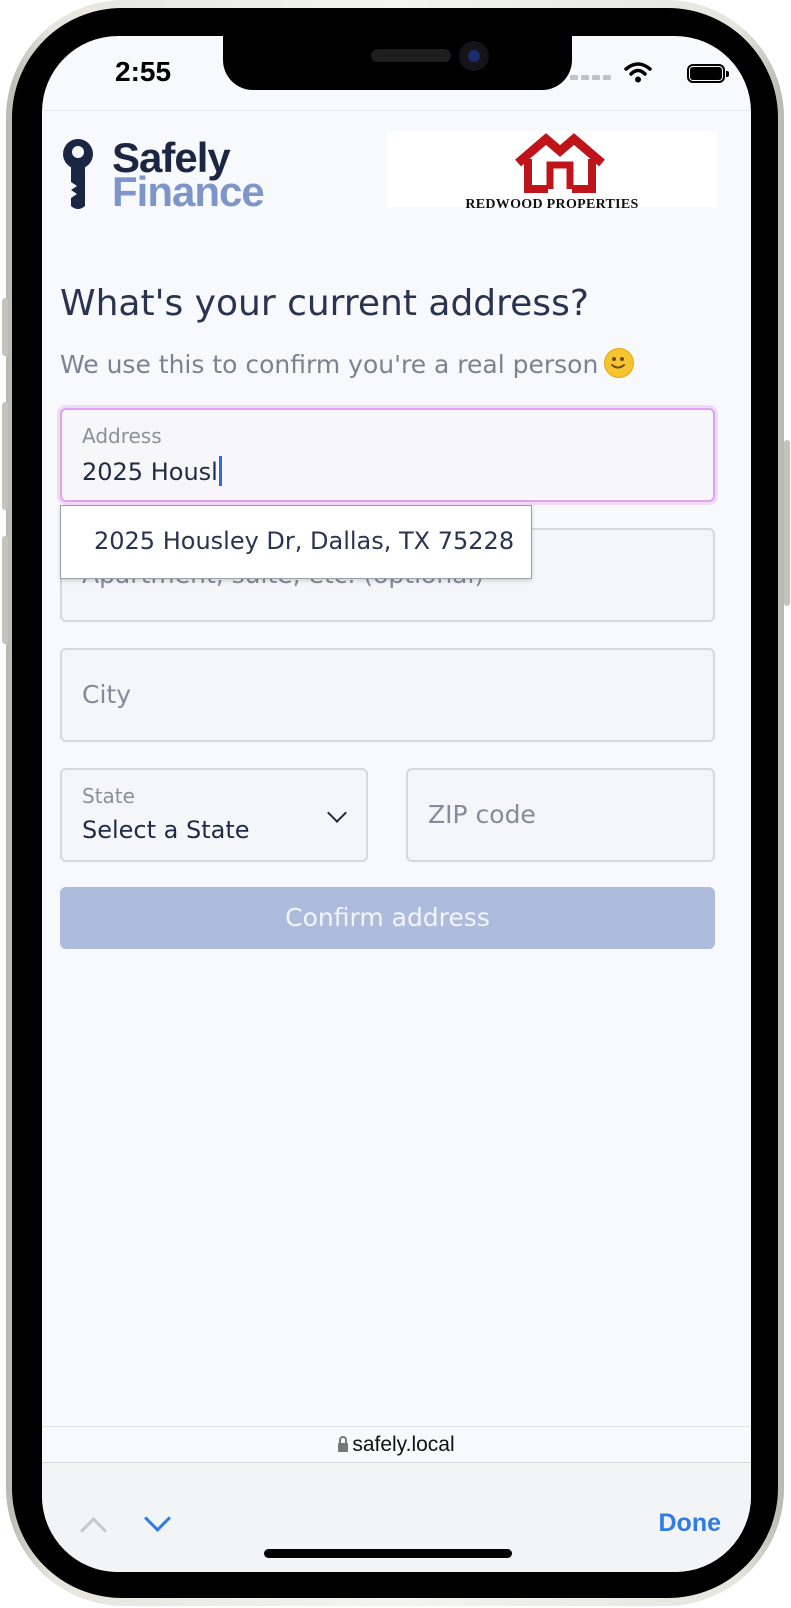 This screenshot has height=1608, width=791. What do you see at coordinates (5, 590) in the screenshot?
I see `volume-down-button` at bounding box center [5, 590].